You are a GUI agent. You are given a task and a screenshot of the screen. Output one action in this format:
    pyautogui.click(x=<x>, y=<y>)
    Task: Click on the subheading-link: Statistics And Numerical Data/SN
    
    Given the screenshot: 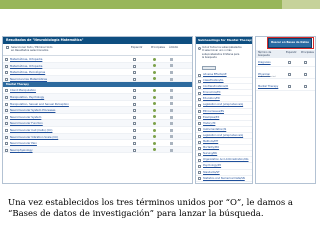 What is the action you would take?
    pyautogui.click(x=224, y=179)
    